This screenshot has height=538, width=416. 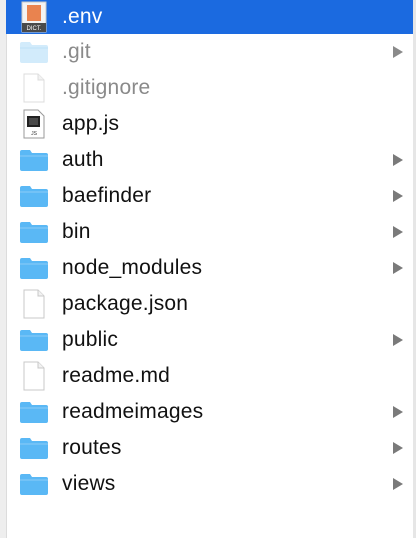 What do you see at coordinates (209, 448) in the screenshot?
I see `list-item-routes: routes` at bounding box center [209, 448].